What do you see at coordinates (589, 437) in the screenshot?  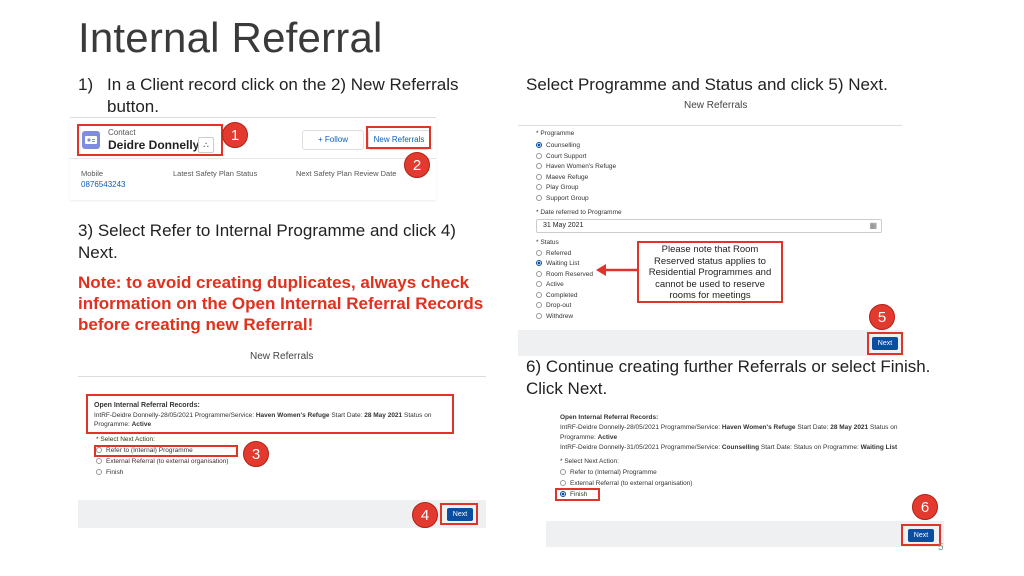 I see `modal6-record-1b: Programme: Active` at bounding box center [589, 437].